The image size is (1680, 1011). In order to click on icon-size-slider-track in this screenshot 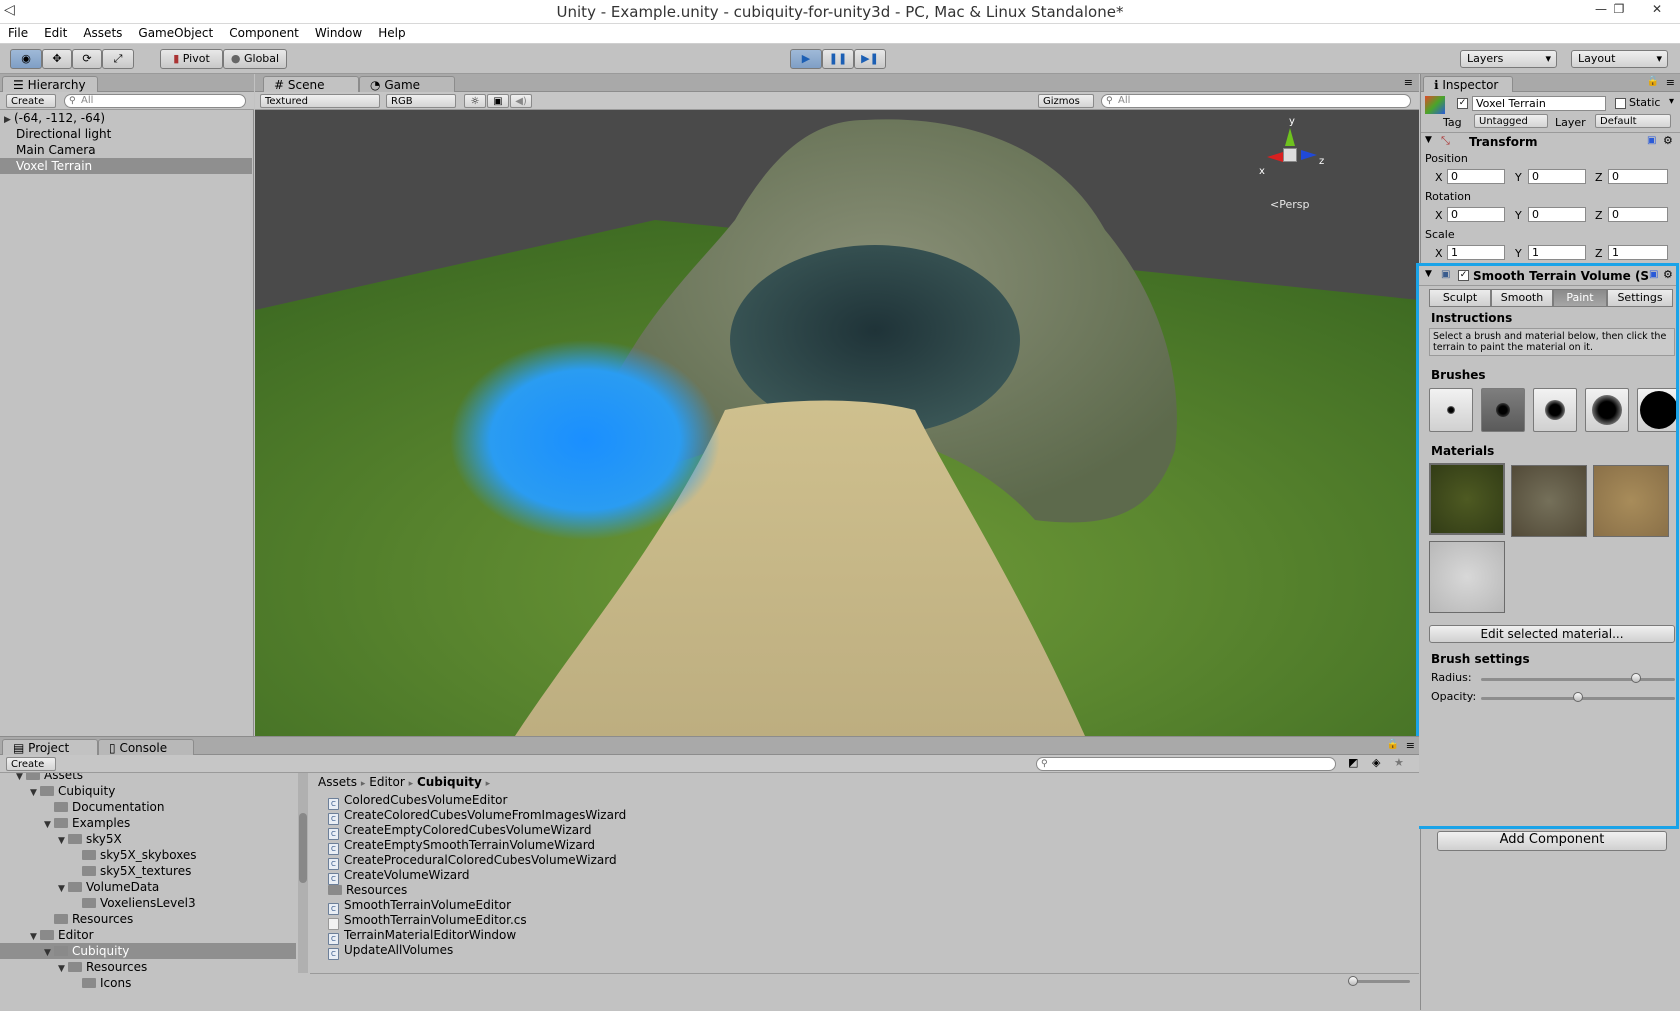, I will do `click(1381, 981)`.